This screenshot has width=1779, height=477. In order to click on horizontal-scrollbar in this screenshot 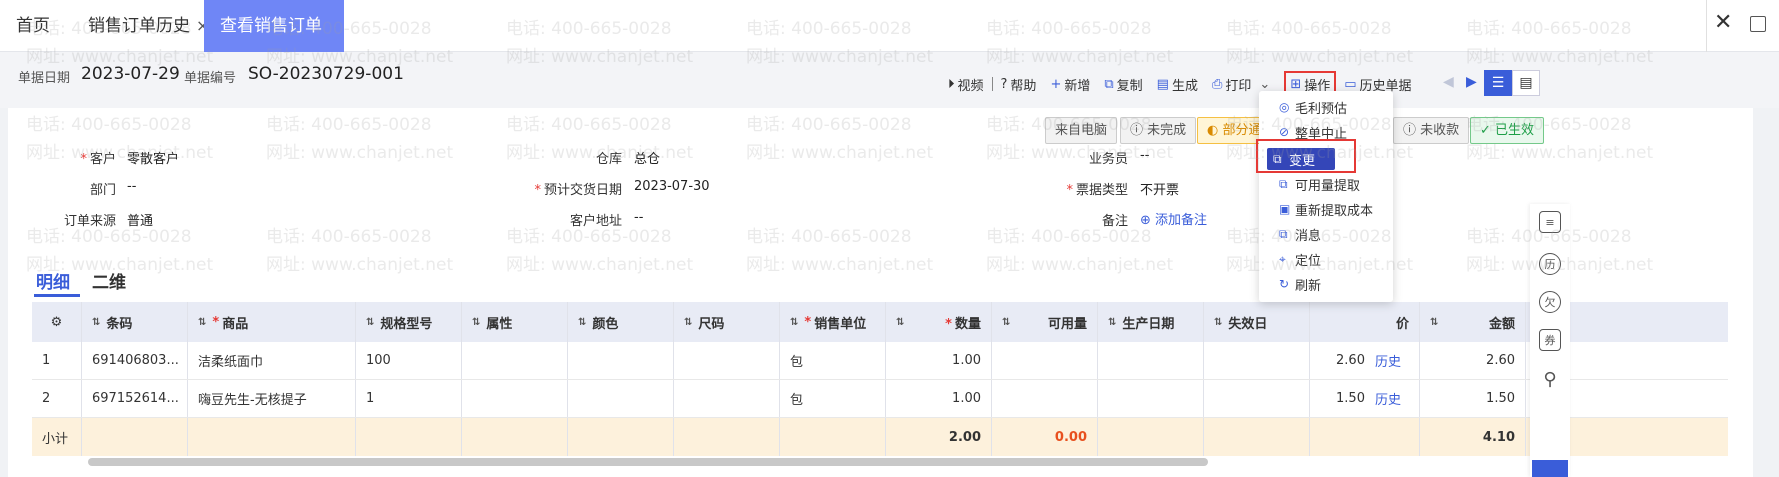, I will do `click(648, 462)`.